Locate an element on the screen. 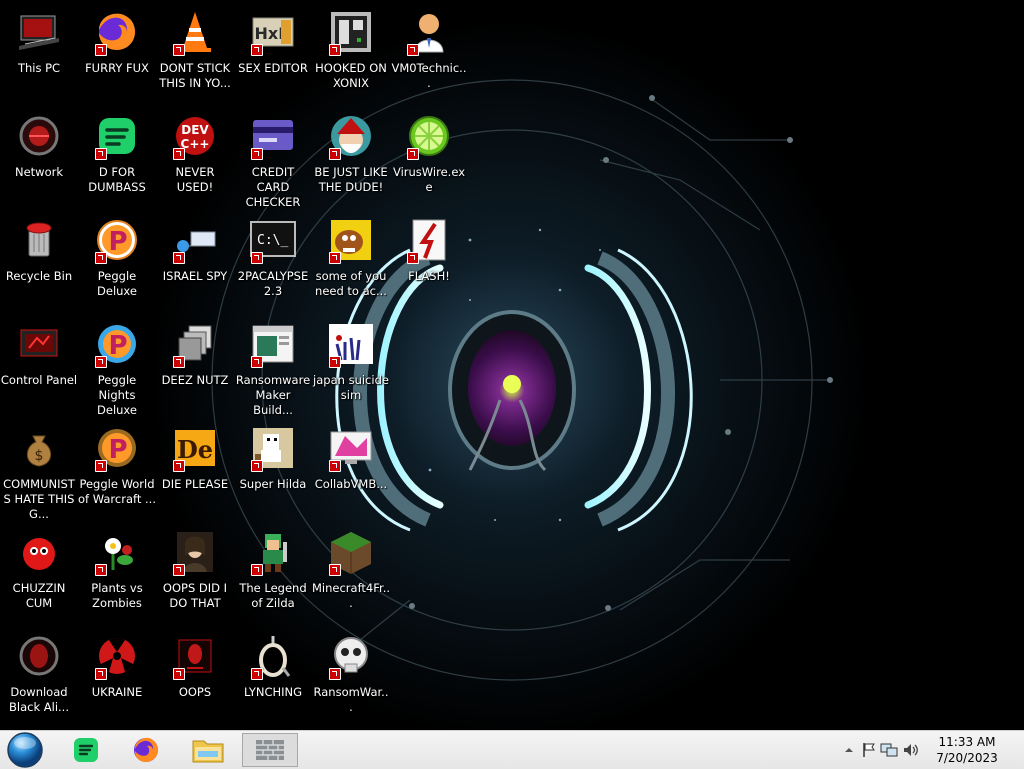 The image size is (1024, 769). peggle-wow-icon: P is located at coordinates (117, 448).